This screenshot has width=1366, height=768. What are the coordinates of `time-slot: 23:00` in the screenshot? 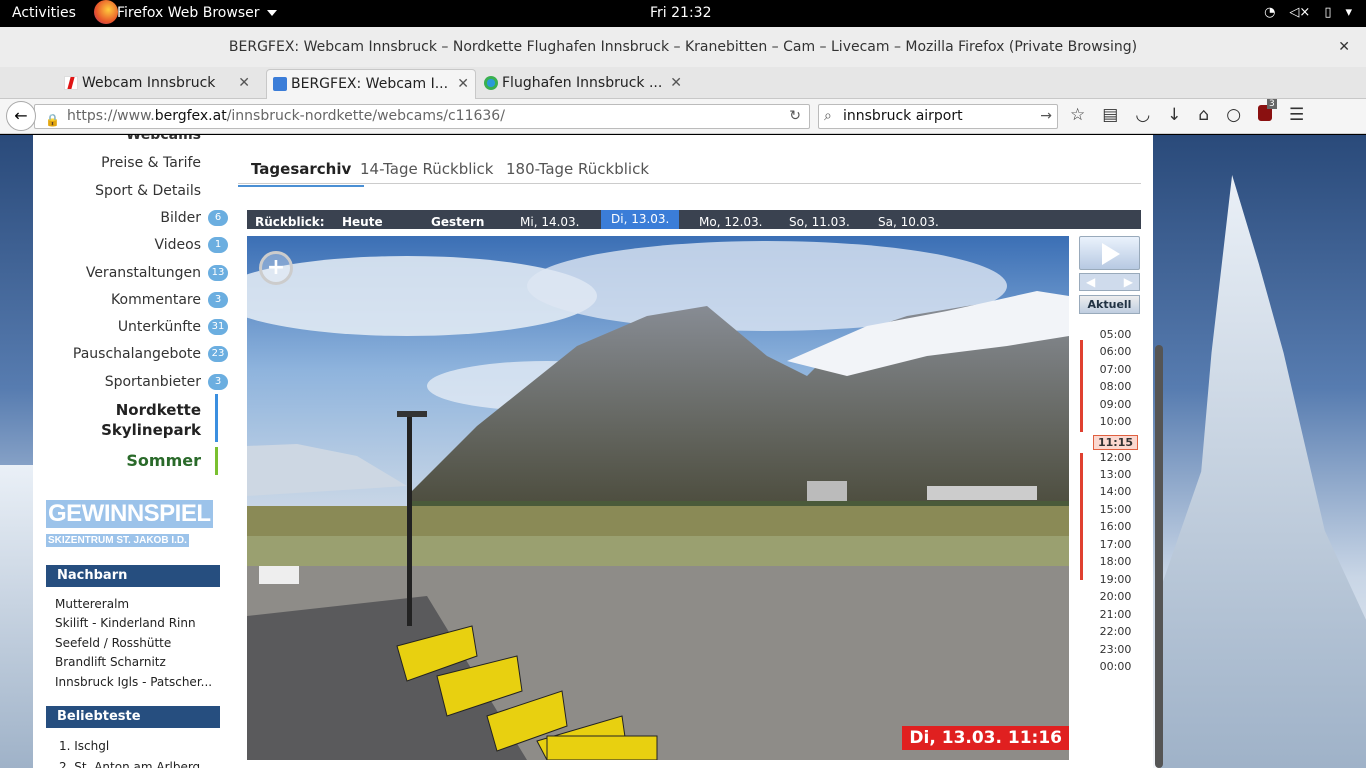 It's located at (1115, 649).